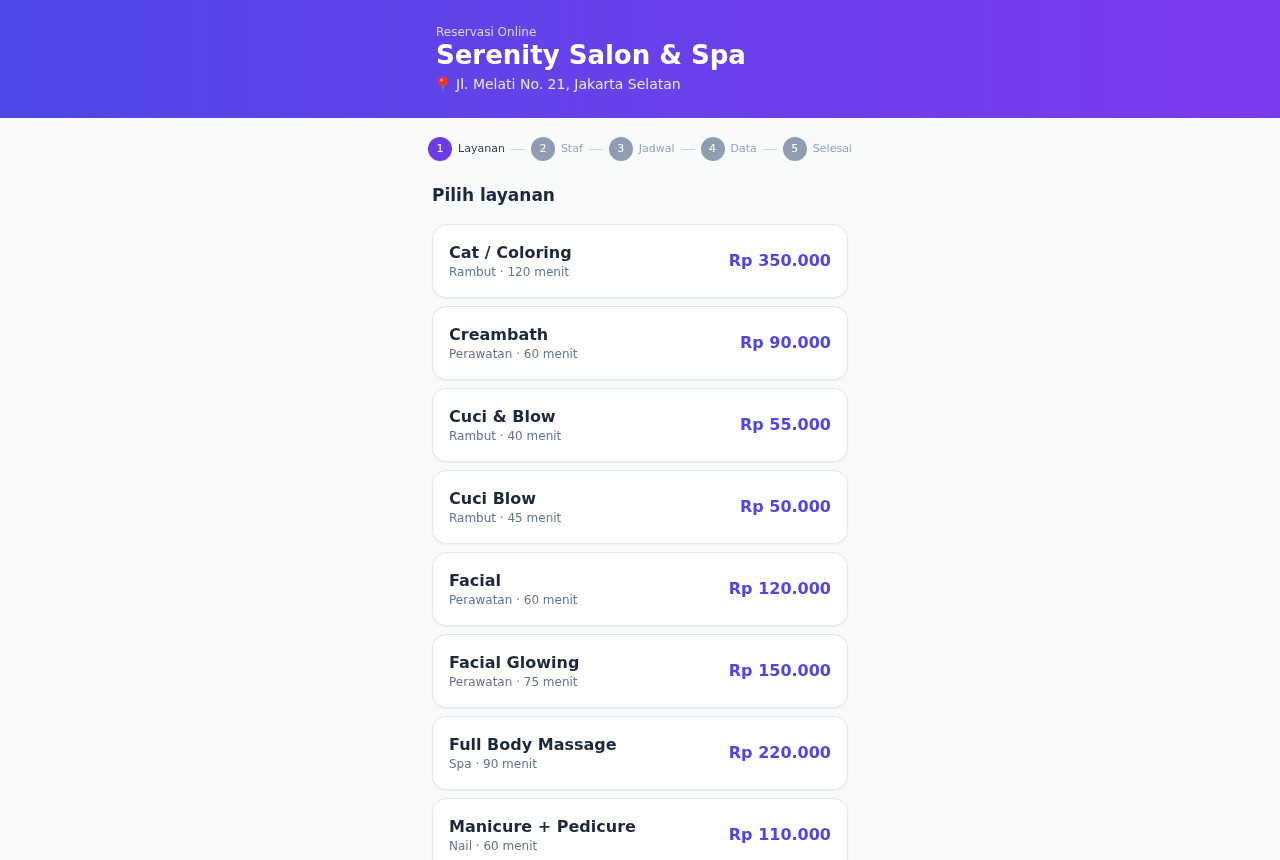  I want to click on step-number: 3, so click(620, 149).